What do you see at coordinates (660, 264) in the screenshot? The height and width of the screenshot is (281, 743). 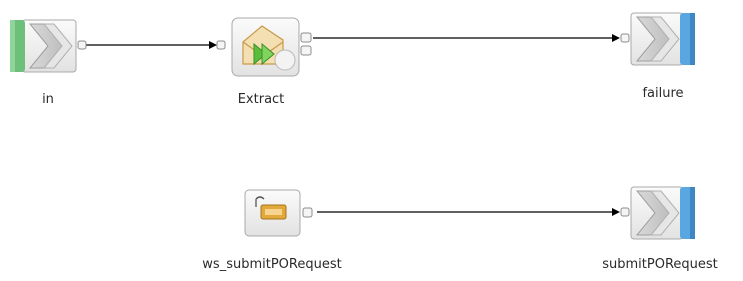 I see `node-label-submitporequest: submitPORequest` at bounding box center [660, 264].